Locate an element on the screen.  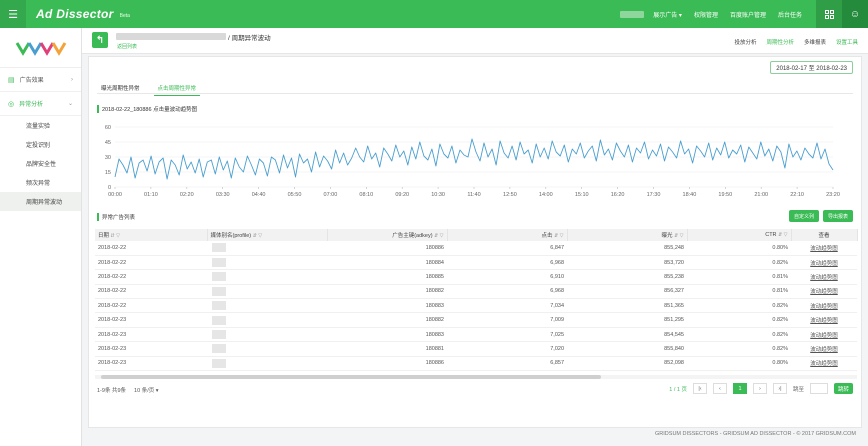
sidebar-item-brand-safety: 品牌安全性 is located at coordinates (40, 163).